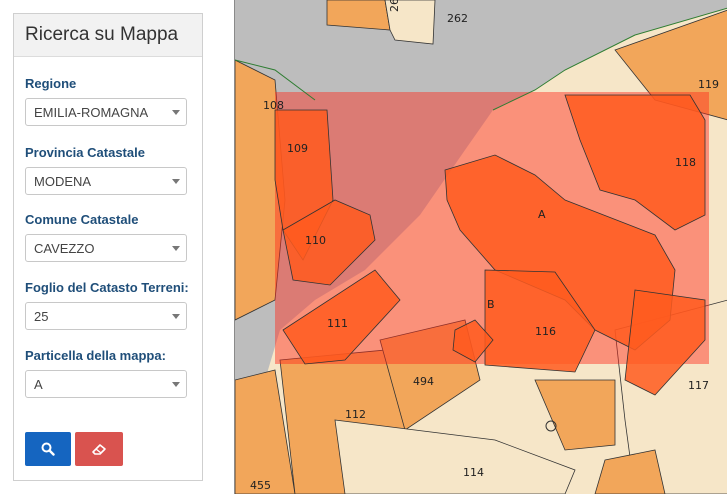 Image resolution: width=727 pixels, height=494 pixels. I want to click on particella-select: A, so click(106, 384).